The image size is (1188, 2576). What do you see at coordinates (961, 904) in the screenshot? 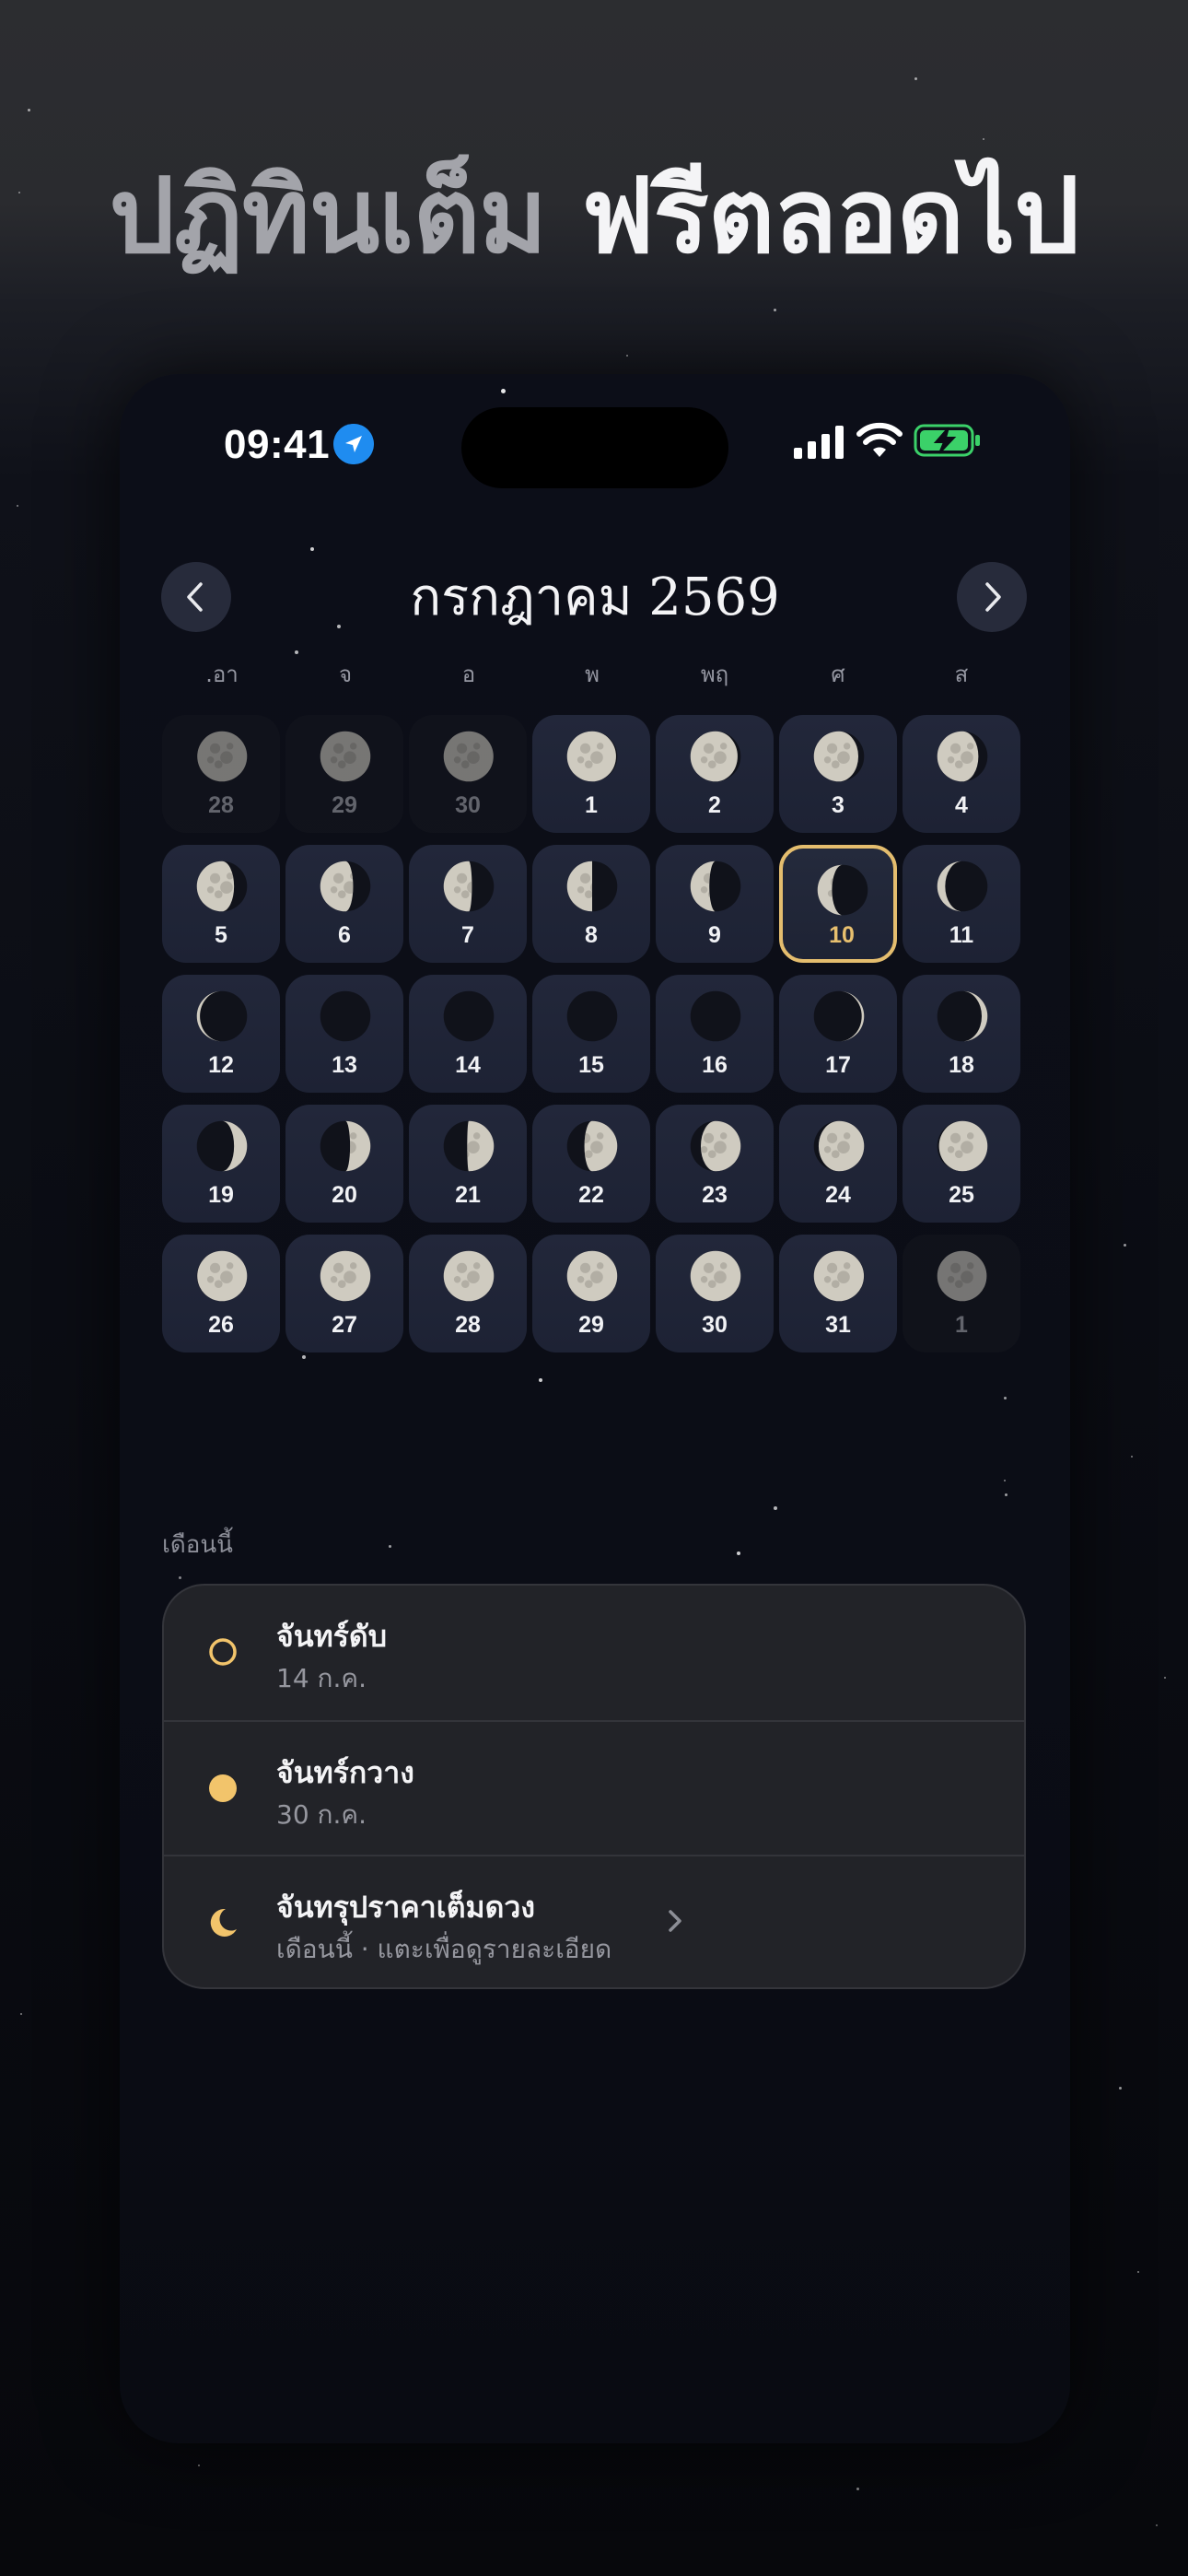
I see `calendar-day-cell: 11` at bounding box center [961, 904].